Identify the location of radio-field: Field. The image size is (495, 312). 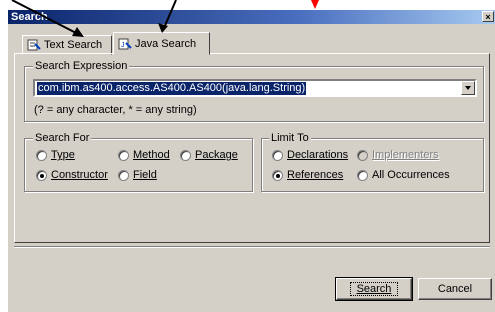
(137, 175).